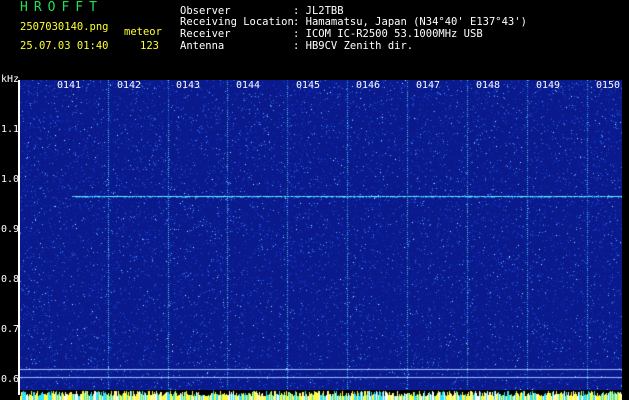 This screenshot has height=400, width=629. What do you see at coordinates (69, 85) in the screenshot?
I see `time-label: 0141` at bounding box center [69, 85].